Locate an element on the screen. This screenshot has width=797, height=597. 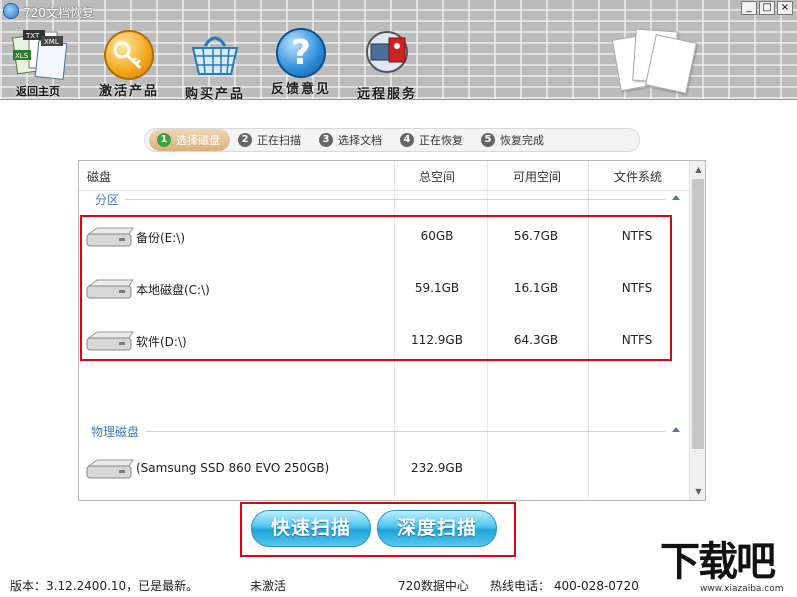
header-file-system: 文件系统 is located at coordinates (638, 177).